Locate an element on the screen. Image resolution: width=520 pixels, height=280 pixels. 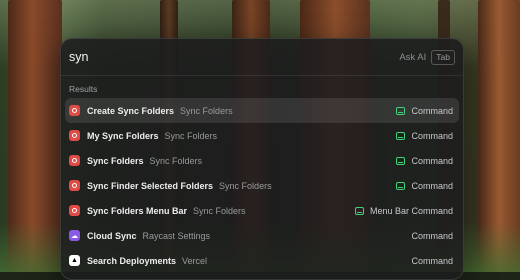
result-row-cloud-sync: ☁ Cloud Sync Raycast Settings Command is located at coordinates (262, 235).